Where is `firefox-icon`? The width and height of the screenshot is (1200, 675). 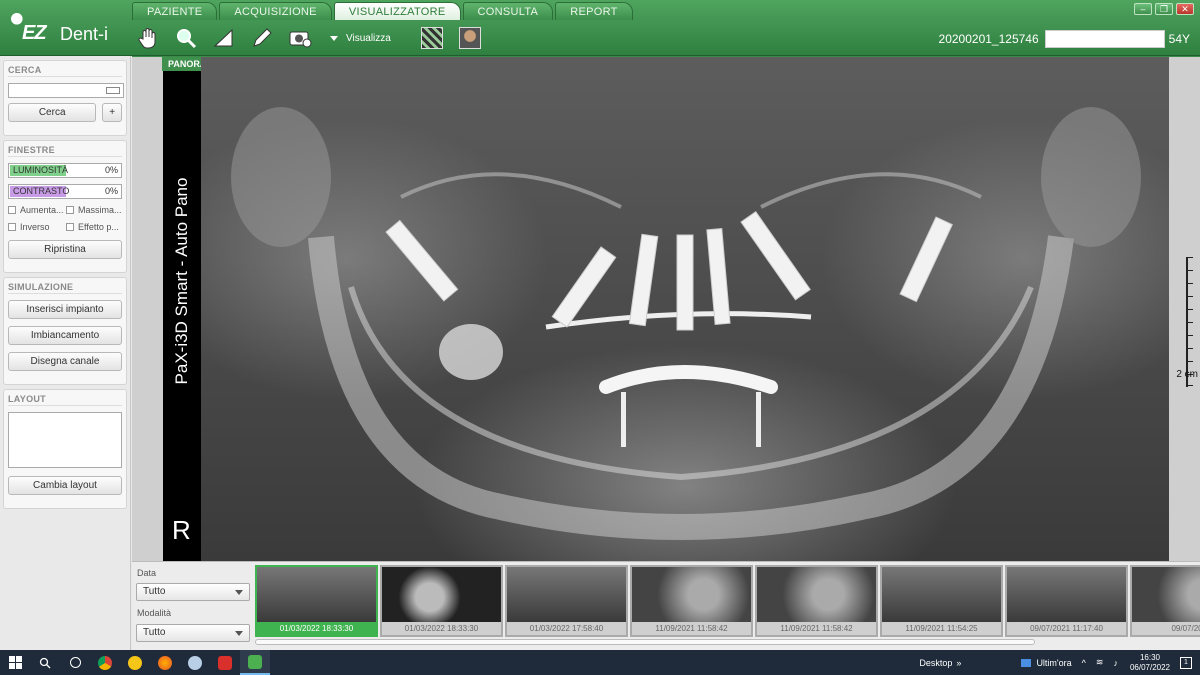 firefox-icon is located at coordinates (165, 662).